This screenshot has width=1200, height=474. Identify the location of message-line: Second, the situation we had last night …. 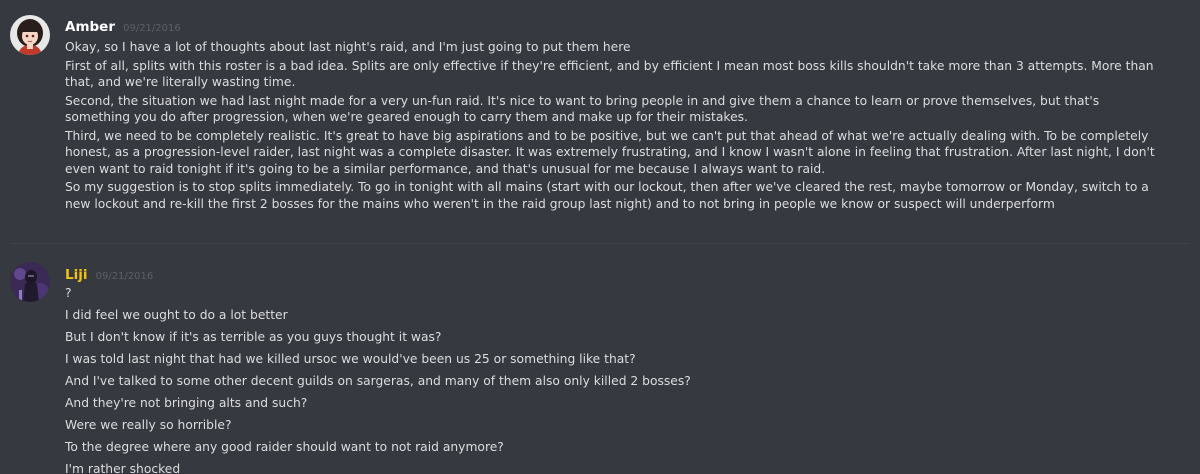
(584, 109).